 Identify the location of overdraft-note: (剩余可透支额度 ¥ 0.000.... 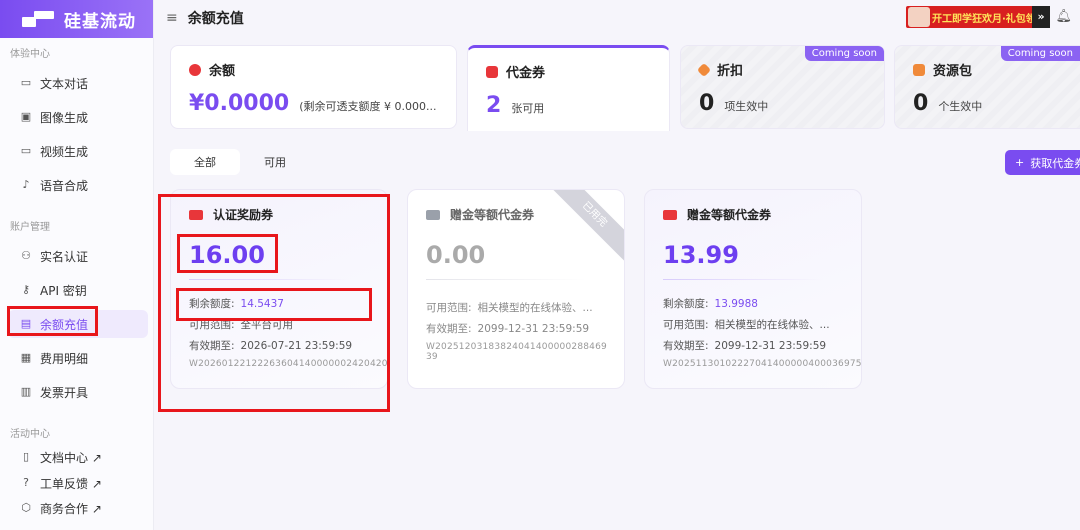
(368, 106).